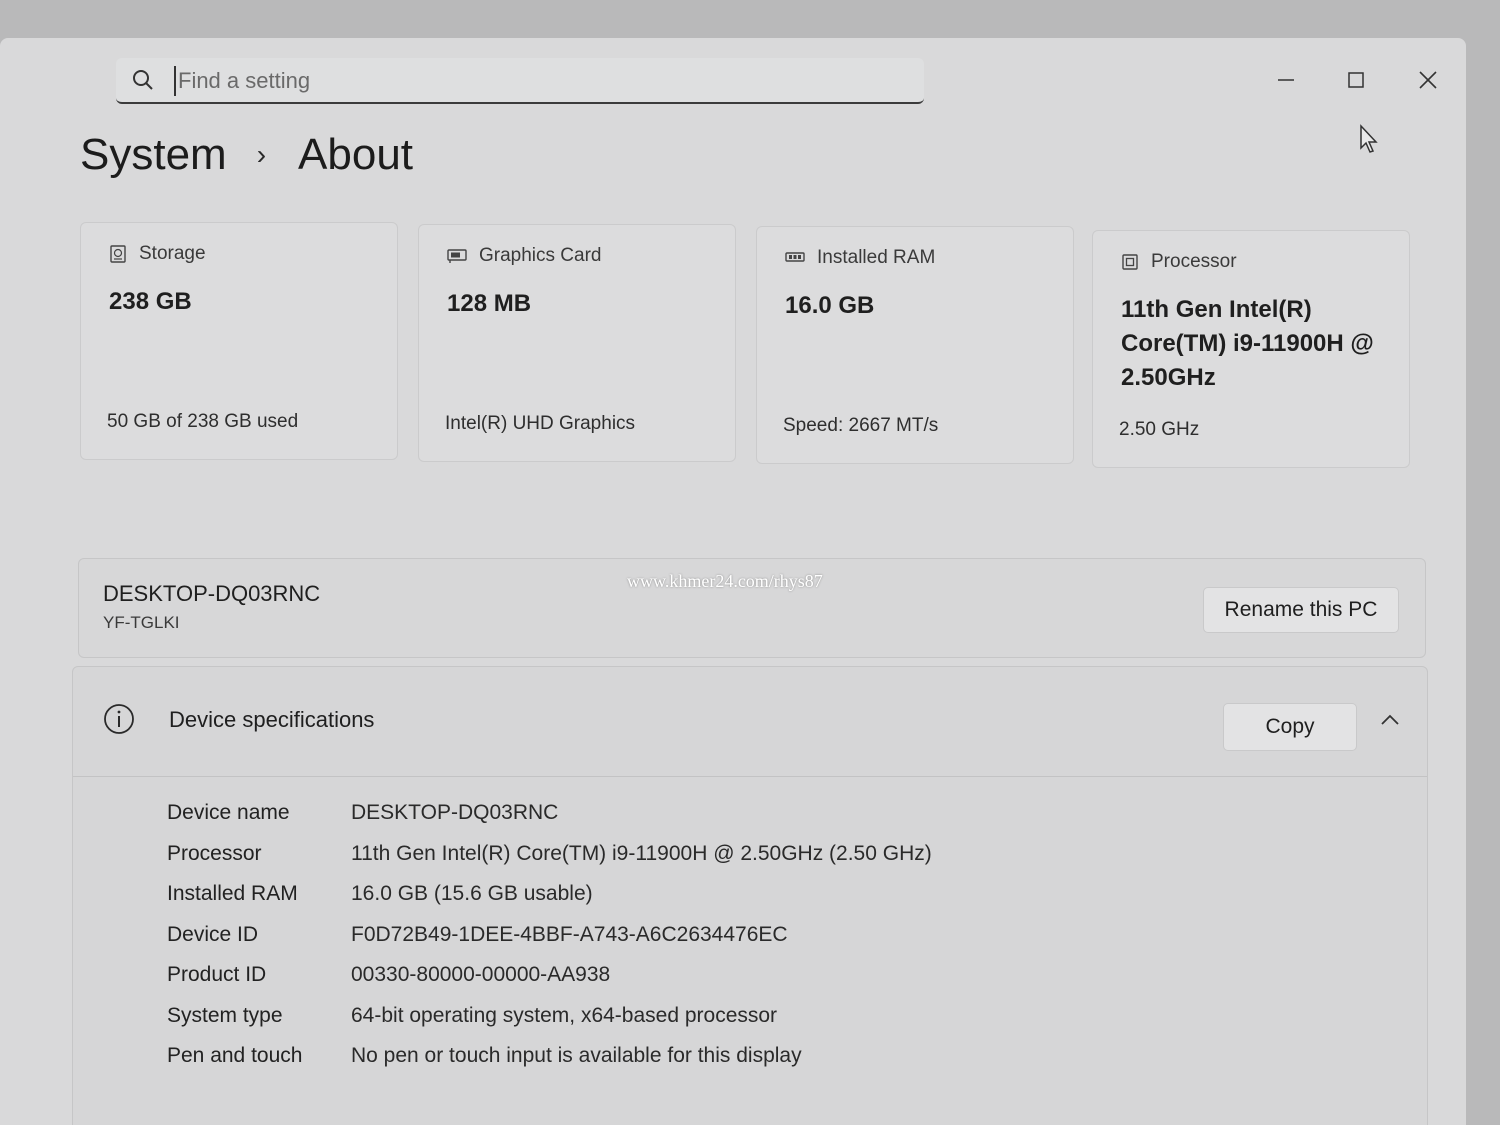 Image resolution: width=1500 pixels, height=1125 pixels. What do you see at coordinates (150, 301) in the screenshot?
I see `card-value: 238 GB` at bounding box center [150, 301].